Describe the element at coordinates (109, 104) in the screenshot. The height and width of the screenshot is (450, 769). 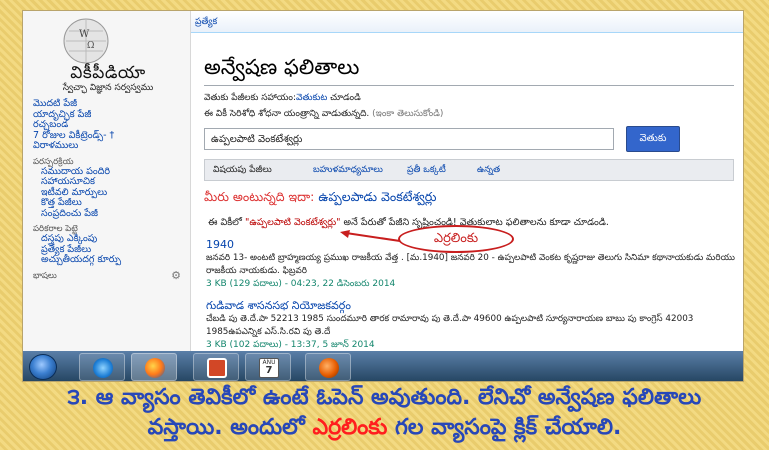
I see `sidebar-item-main-page: మొదటి పేజీ` at that location.